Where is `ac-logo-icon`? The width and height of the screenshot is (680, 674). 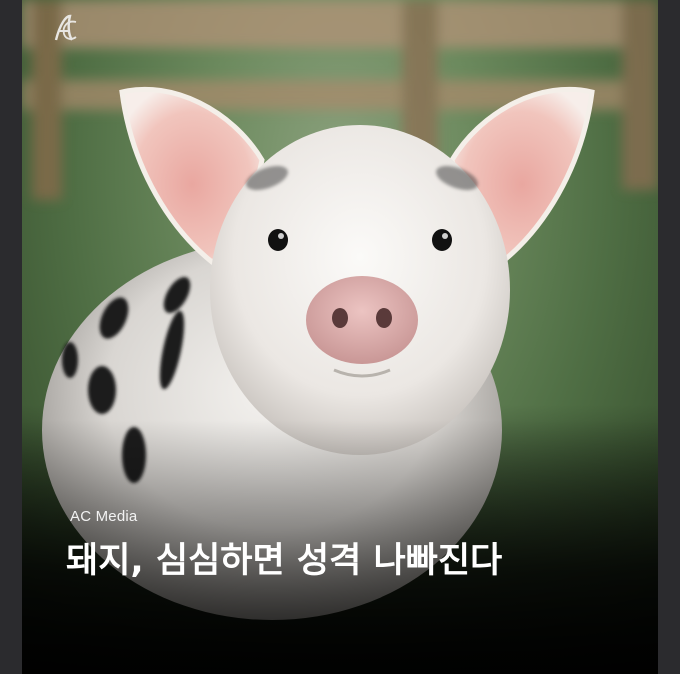
ac-logo-icon is located at coordinates (65, 27).